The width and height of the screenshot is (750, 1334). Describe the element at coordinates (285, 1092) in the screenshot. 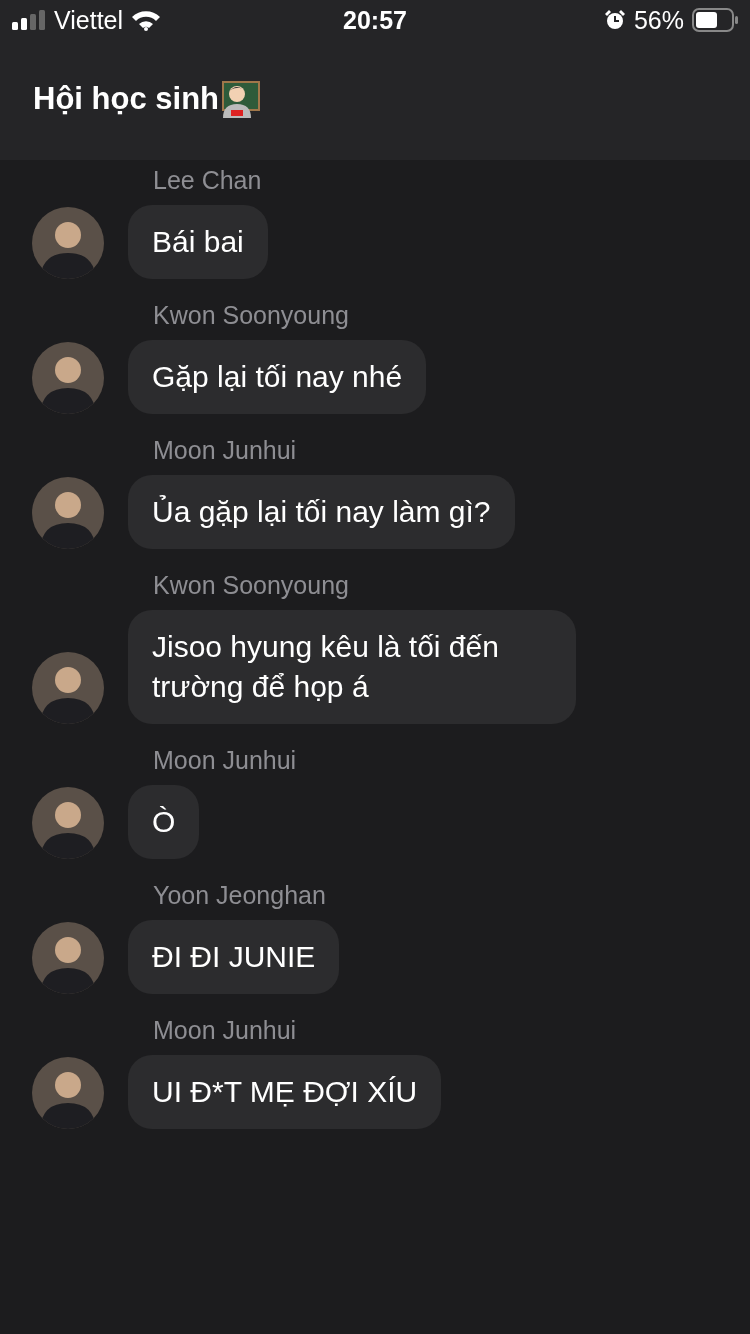

I see `message-bubble: UI Đ*T MẸ ĐỢI XÍU` at that location.